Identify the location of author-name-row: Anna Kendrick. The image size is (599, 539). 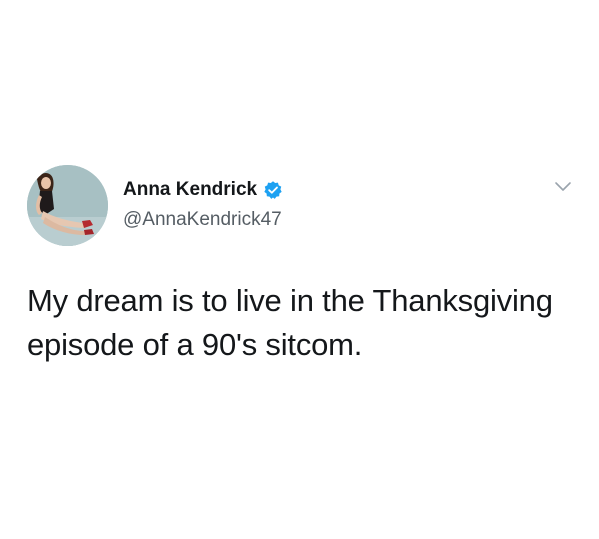
(203, 190).